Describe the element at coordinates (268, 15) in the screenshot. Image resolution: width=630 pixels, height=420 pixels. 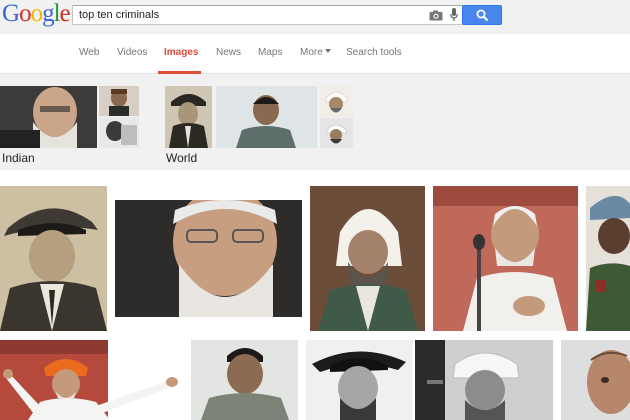
I see `search-input: top ten criminals` at that location.